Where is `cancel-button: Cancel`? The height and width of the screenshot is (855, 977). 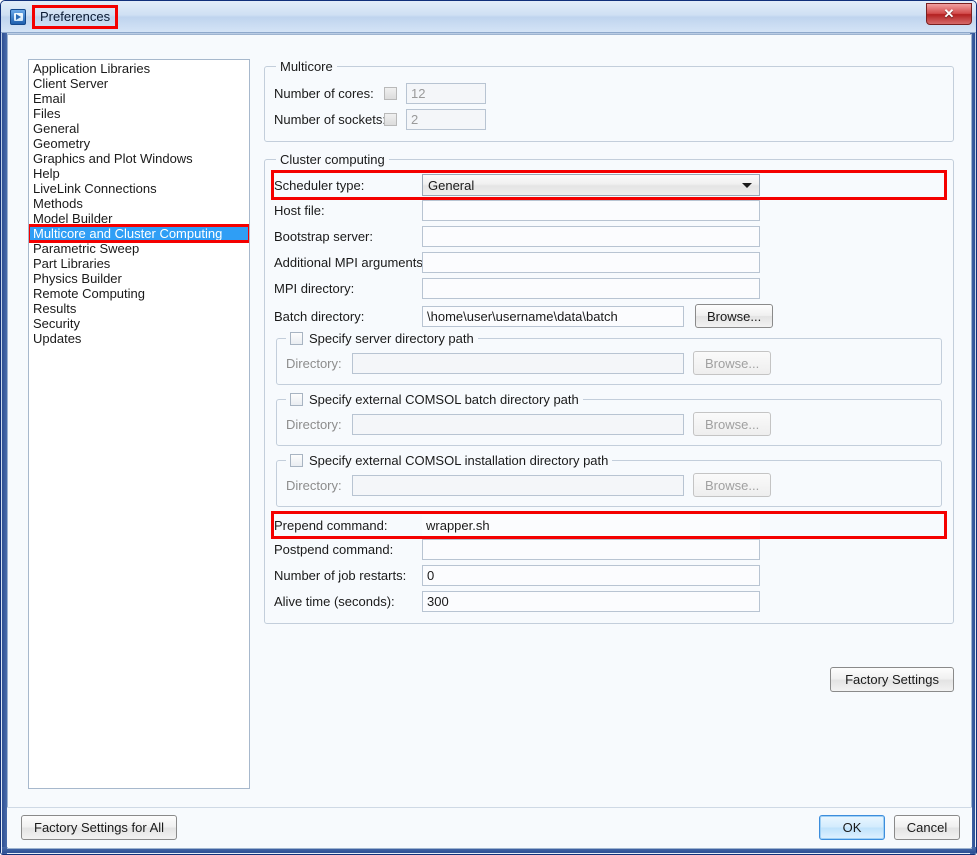 cancel-button: Cancel is located at coordinates (927, 827).